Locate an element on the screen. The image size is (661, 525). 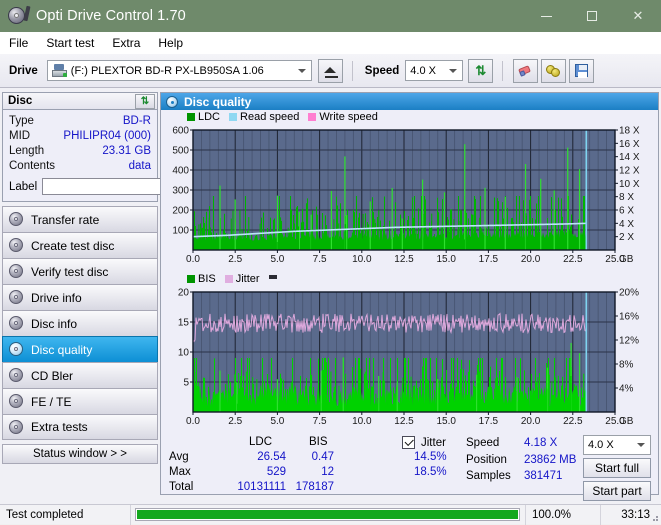
svg-text: 10.0 is located at coordinates (362, 421).